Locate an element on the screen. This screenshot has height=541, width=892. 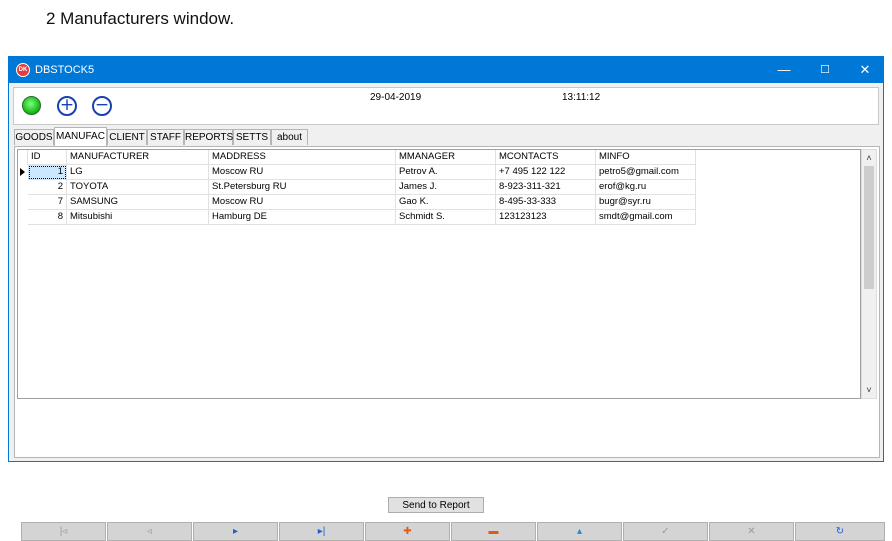
last-record-icon: ▸| is located at coordinates (321, 531).